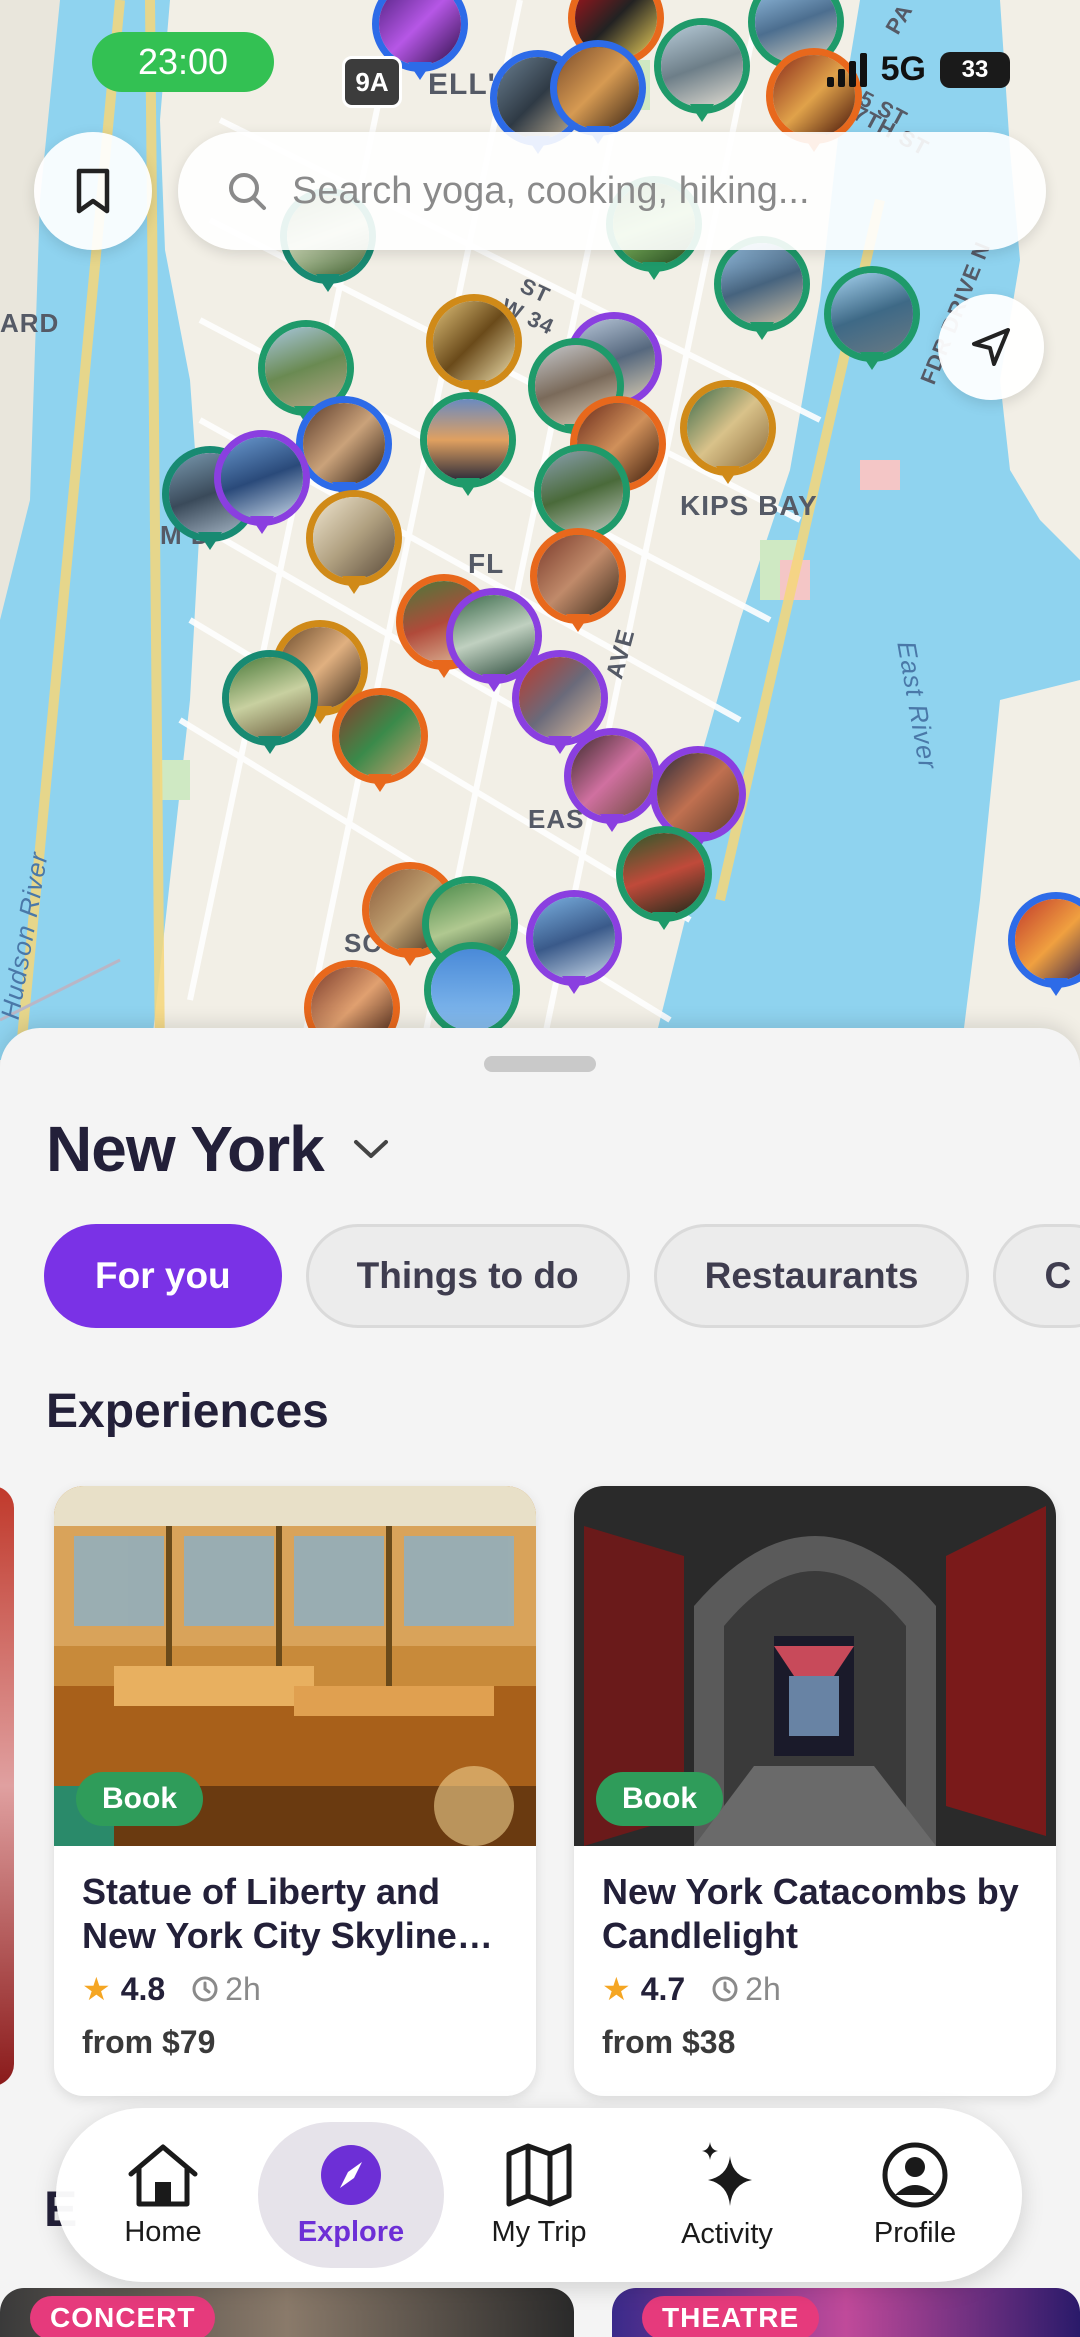 The image size is (1080, 2337). What do you see at coordinates (663, 1988) in the screenshot?
I see `experience-rating: 4.7` at bounding box center [663, 1988].